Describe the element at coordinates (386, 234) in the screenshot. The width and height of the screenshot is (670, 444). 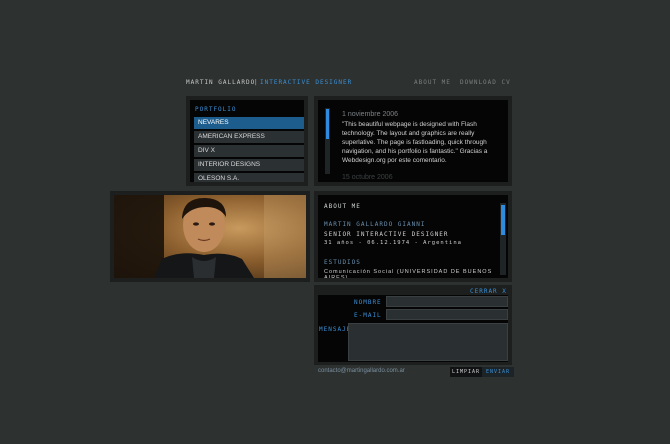
I see `about-role: SENIOR INTERACTIVE DESIGNER` at that location.